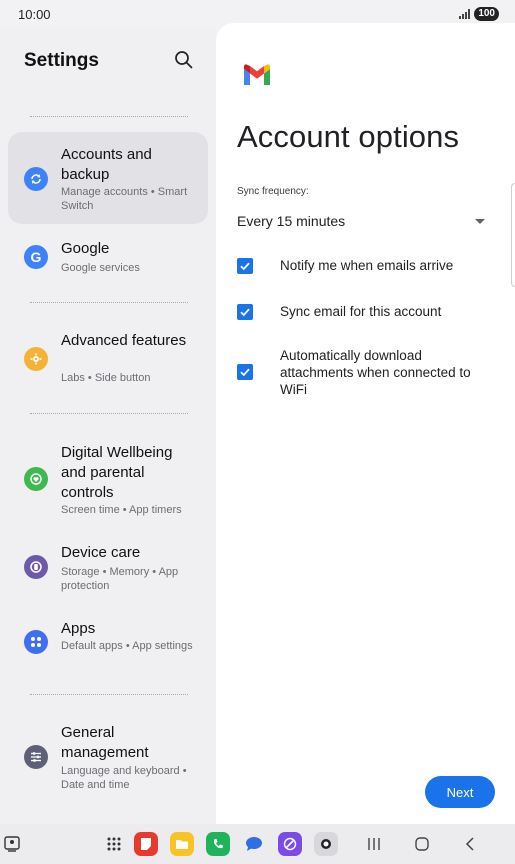 This screenshot has width=515, height=864. Describe the element at coordinates (361, 311) in the screenshot. I see `sync-email-label: Sync email for this account` at that location.